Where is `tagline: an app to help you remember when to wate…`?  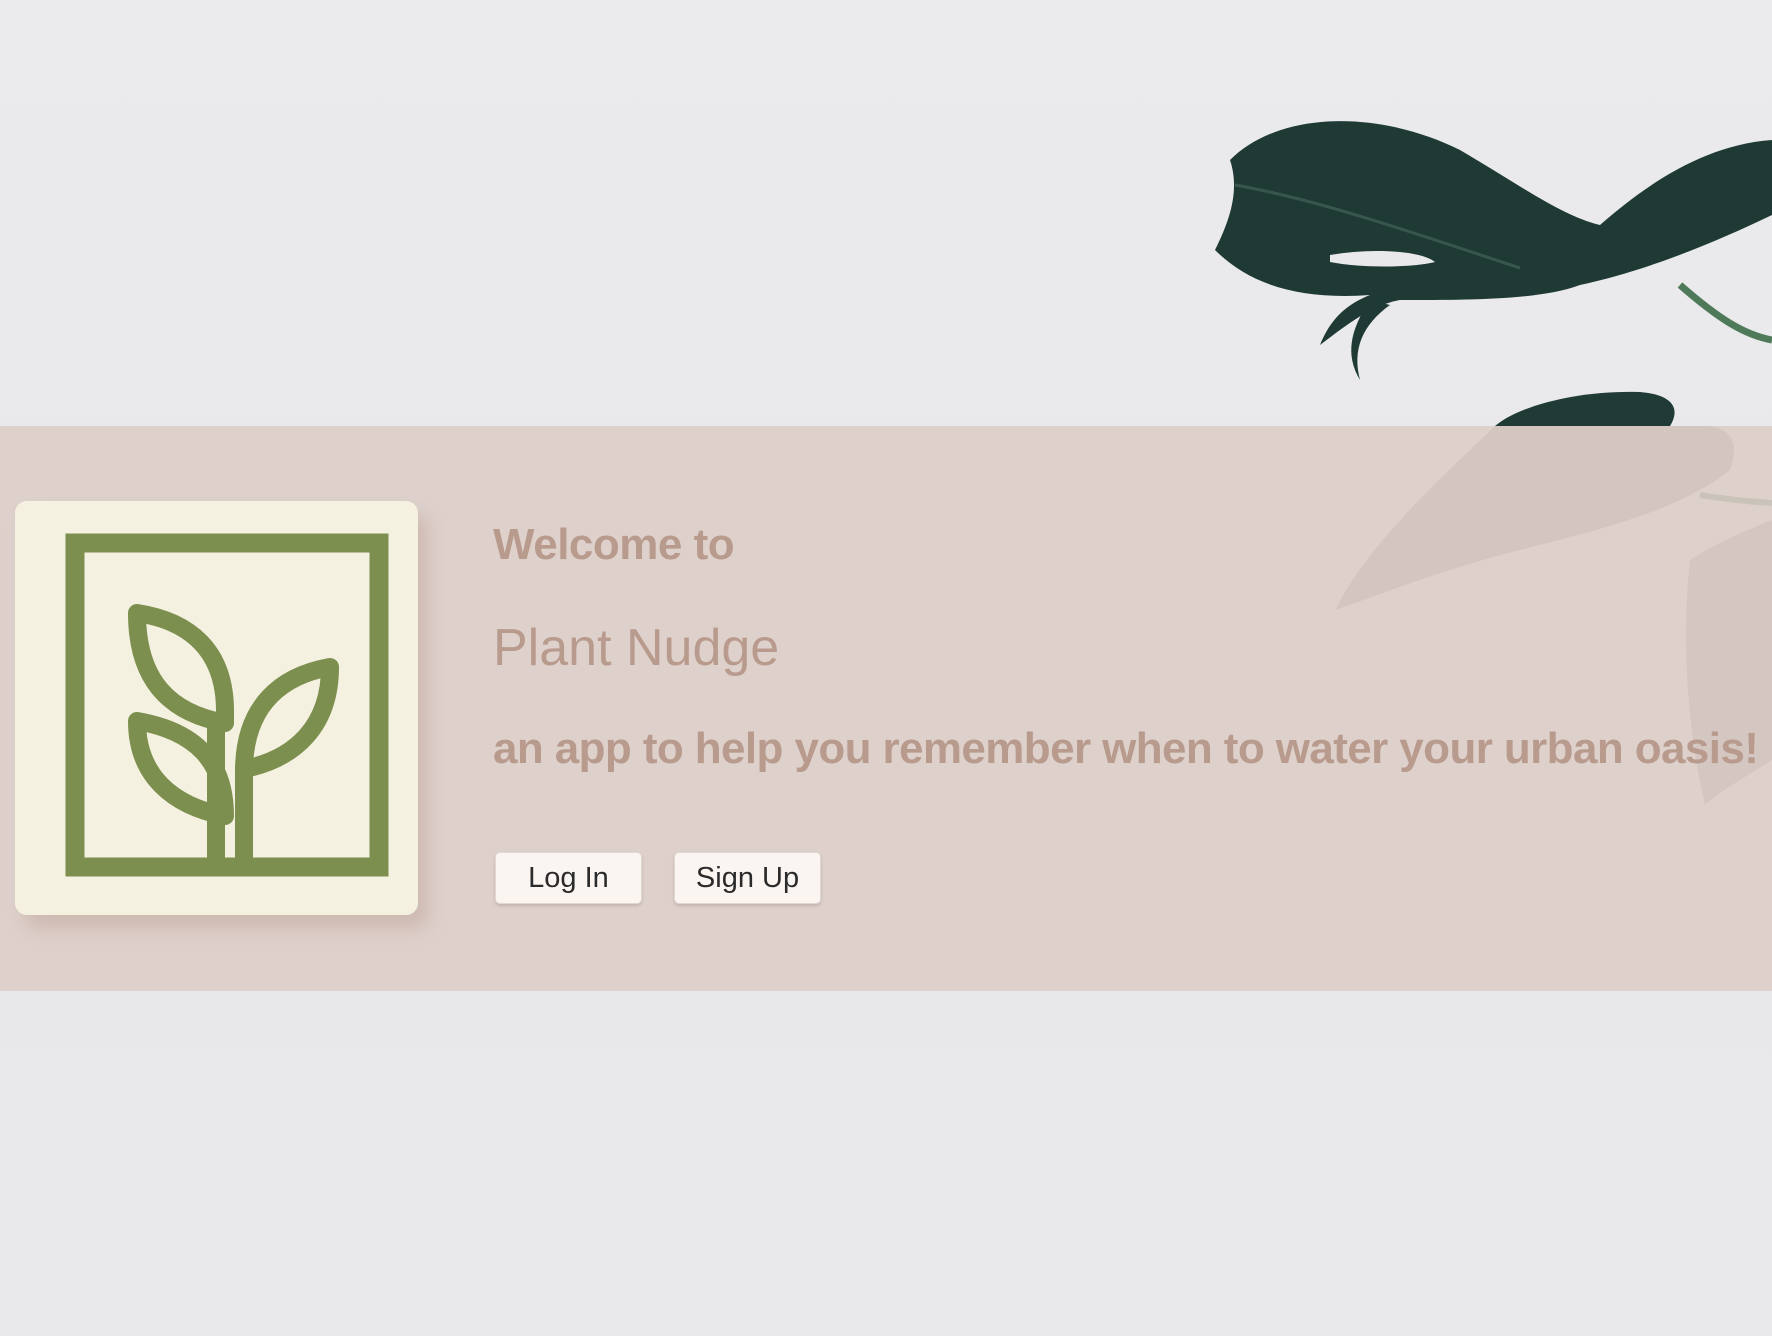 tagline: an app to help you remember when to wate… is located at coordinates (1126, 748).